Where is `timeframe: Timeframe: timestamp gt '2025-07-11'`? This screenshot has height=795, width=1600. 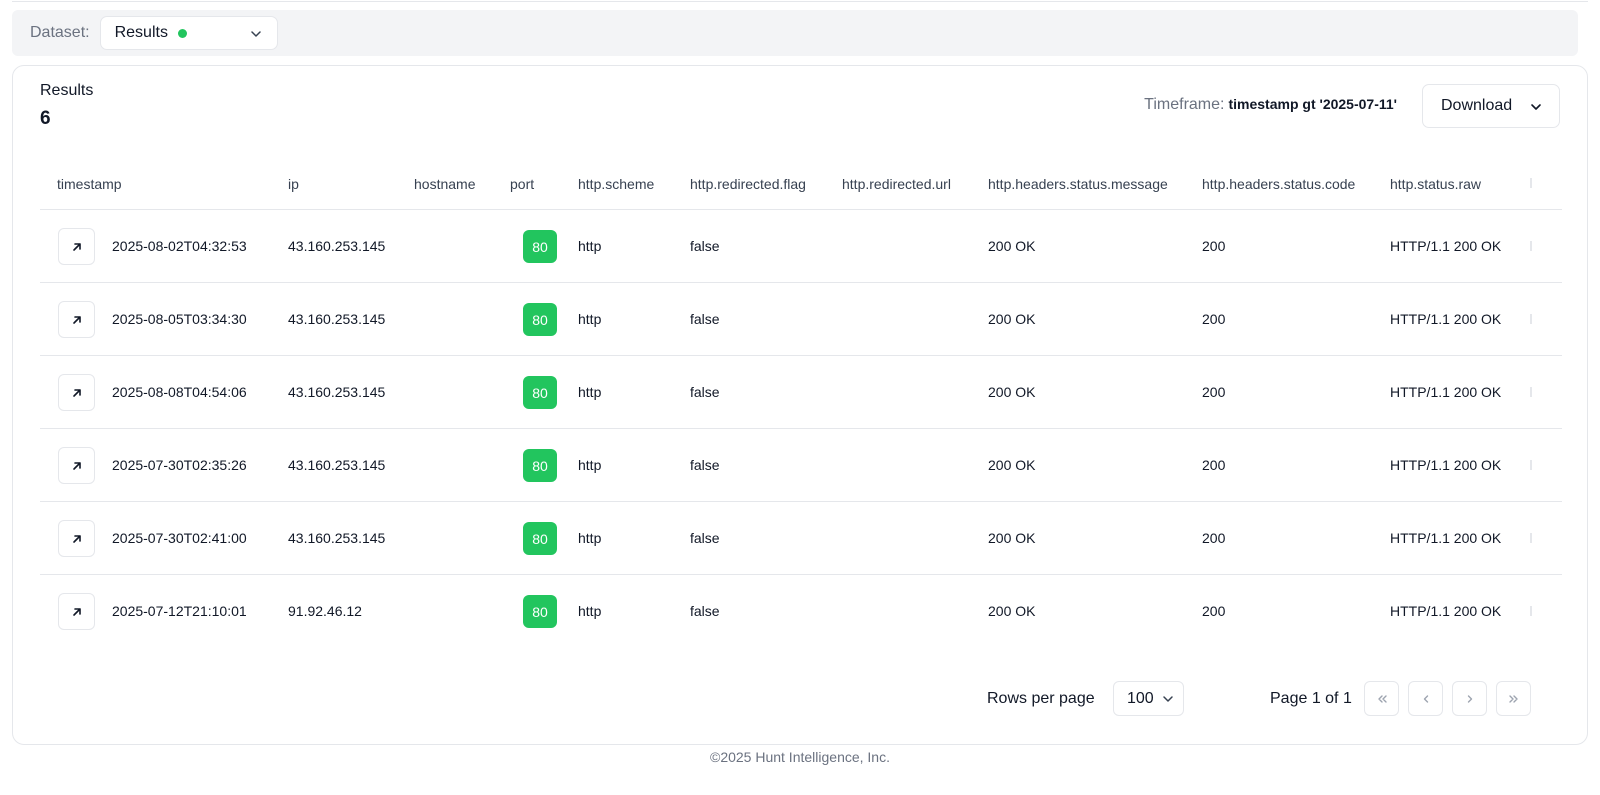 timeframe: Timeframe: timestamp gt '2025-07-11' is located at coordinates (1270, 105).